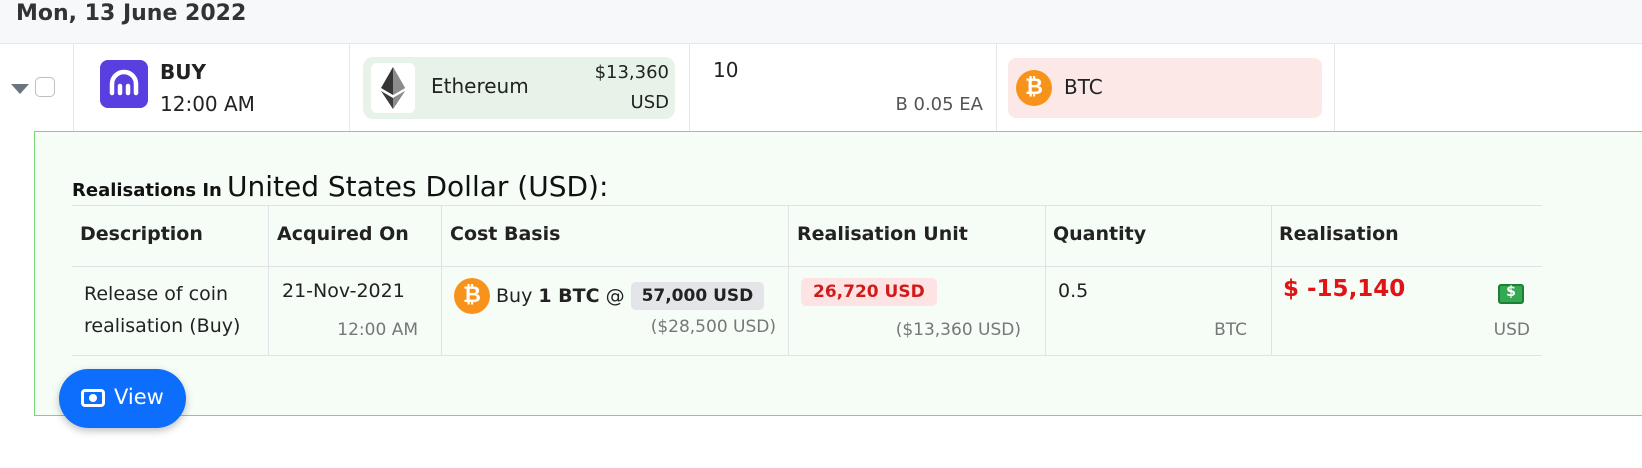 The height and width of the screenshot is (468, 1642). What do you see at coordinates (131, 13) in the screenshot?
I see `date-header: Mon, 13 June 2022` at bounding box center [131, 13].